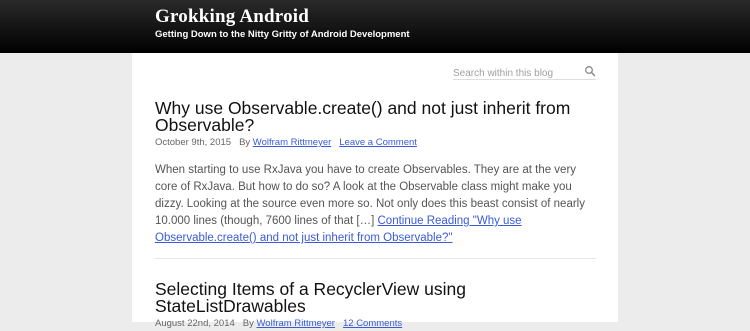  What do you see at coordinates (232, 17) in the screenshot?
I see `site-title: Grokking Android` at bounding box center [232, 17].